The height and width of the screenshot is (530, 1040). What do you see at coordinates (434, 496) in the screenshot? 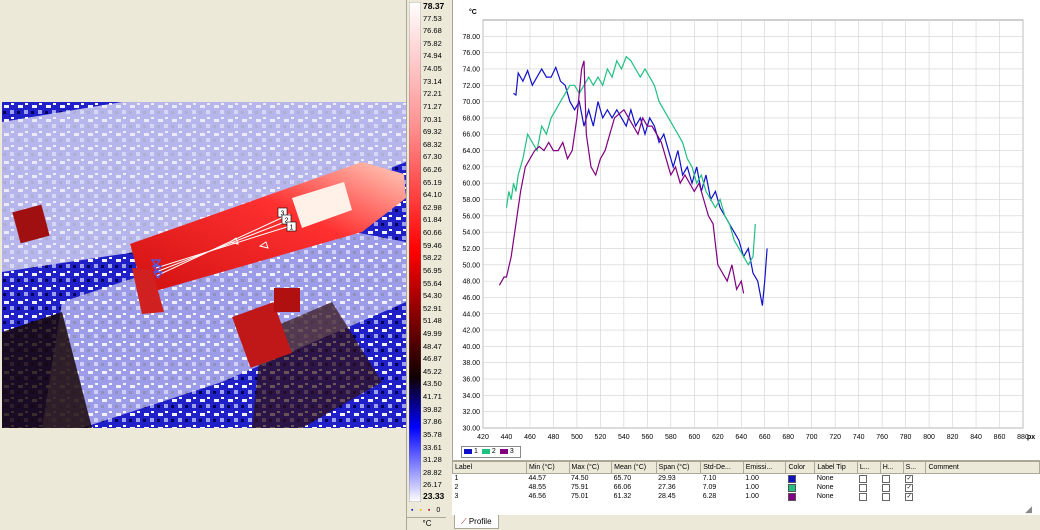
I see `scale-tick-label: 23.33` at bounding box center [434, 496].